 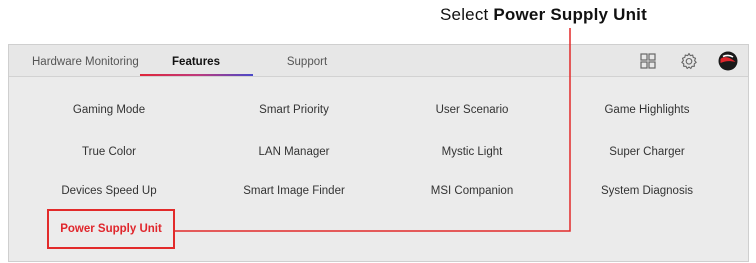 What do you see at coordinates (307, 60) in the screenshot?
I see `tab-support: Support` at bounding box center [307, 60].